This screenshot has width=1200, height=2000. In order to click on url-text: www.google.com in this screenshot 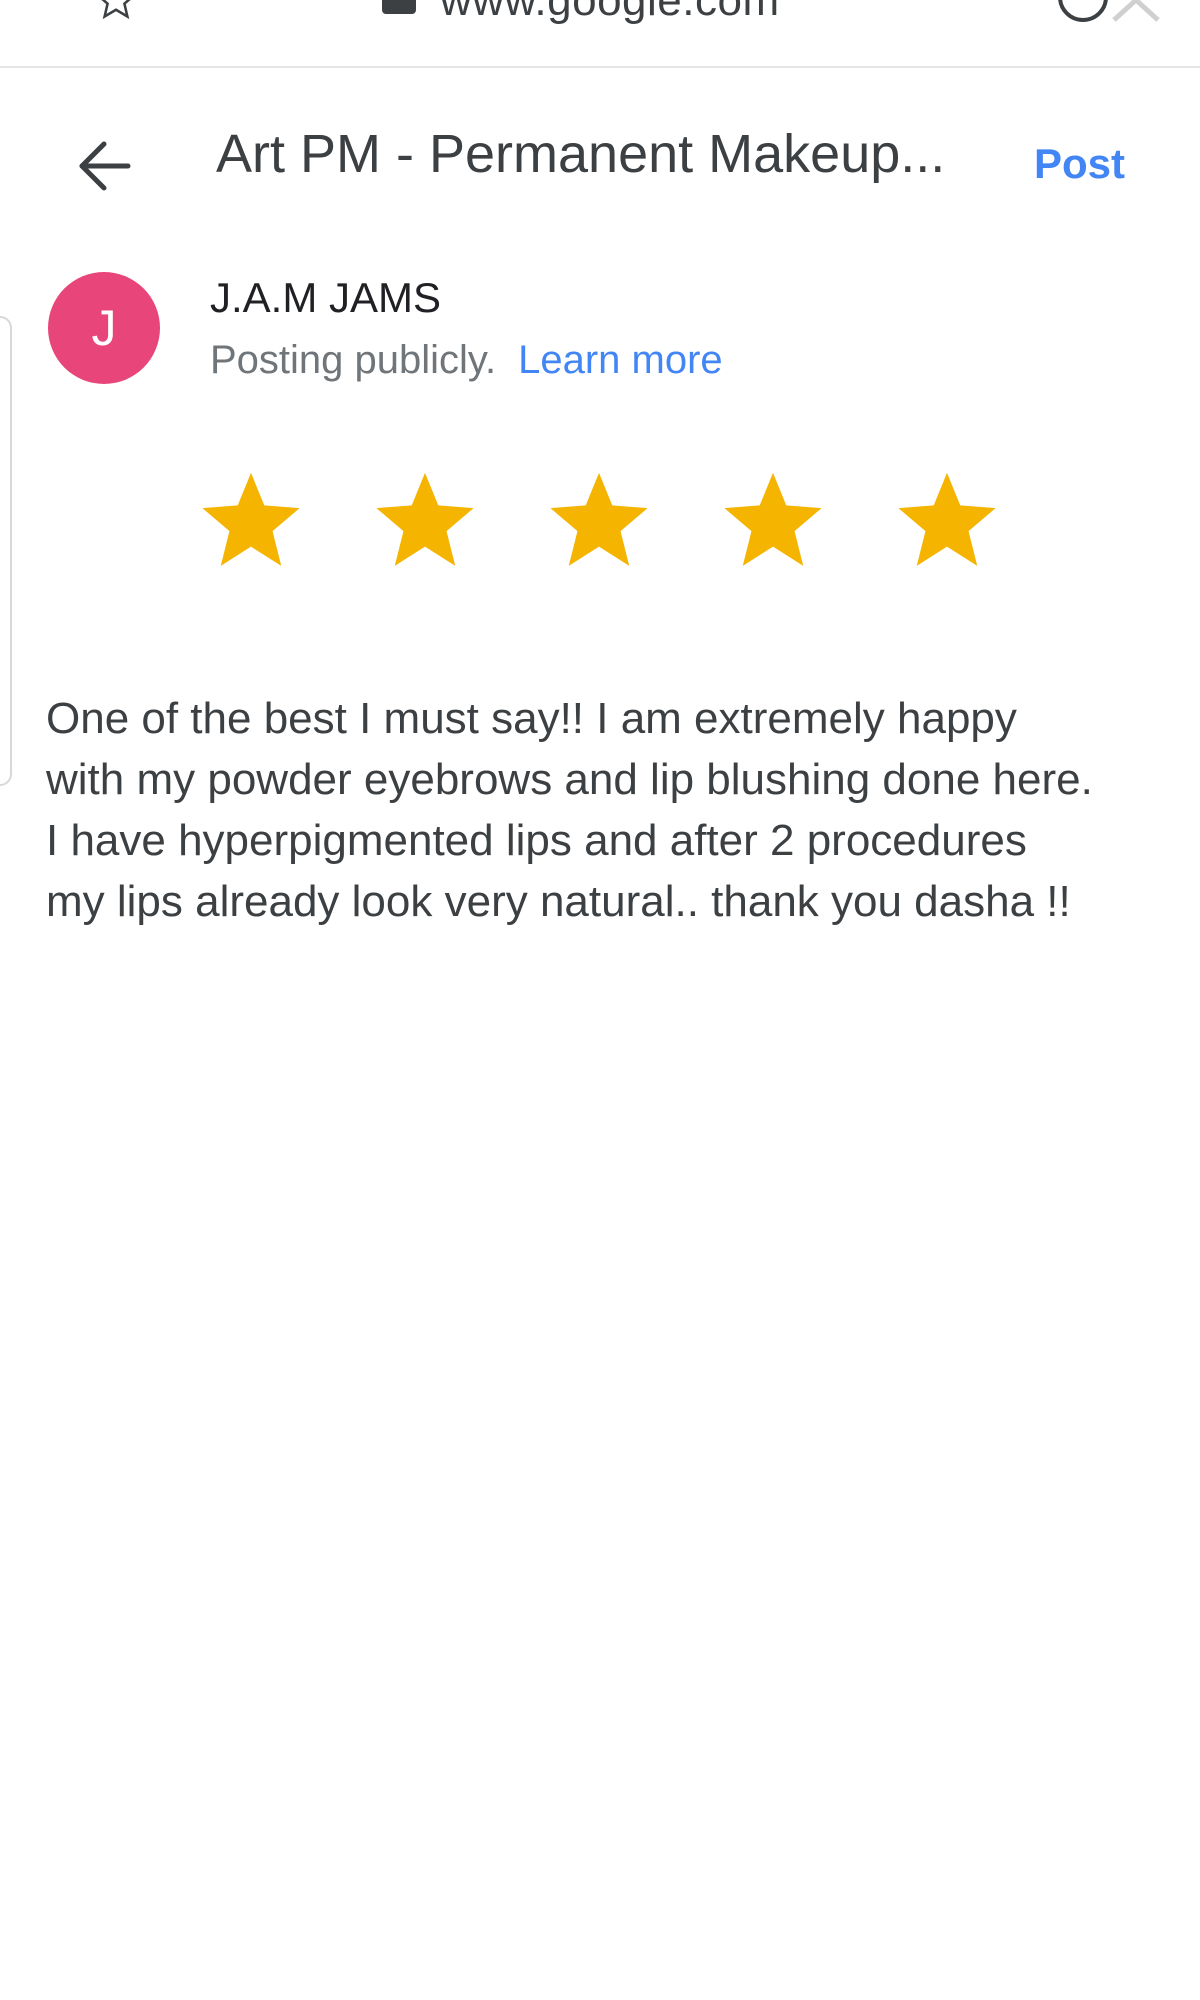, I will do `click(610, 13)`.